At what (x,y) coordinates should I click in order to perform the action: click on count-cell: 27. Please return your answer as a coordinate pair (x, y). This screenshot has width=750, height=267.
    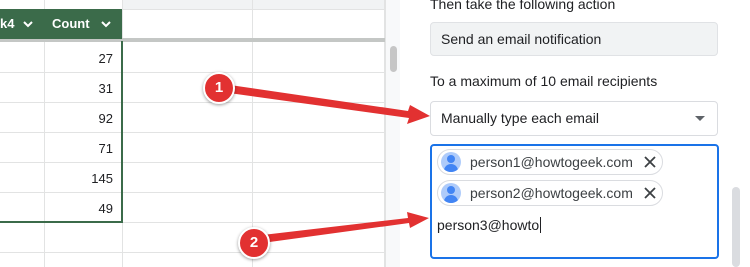
    Looking at the image, I should click on (60, 59).